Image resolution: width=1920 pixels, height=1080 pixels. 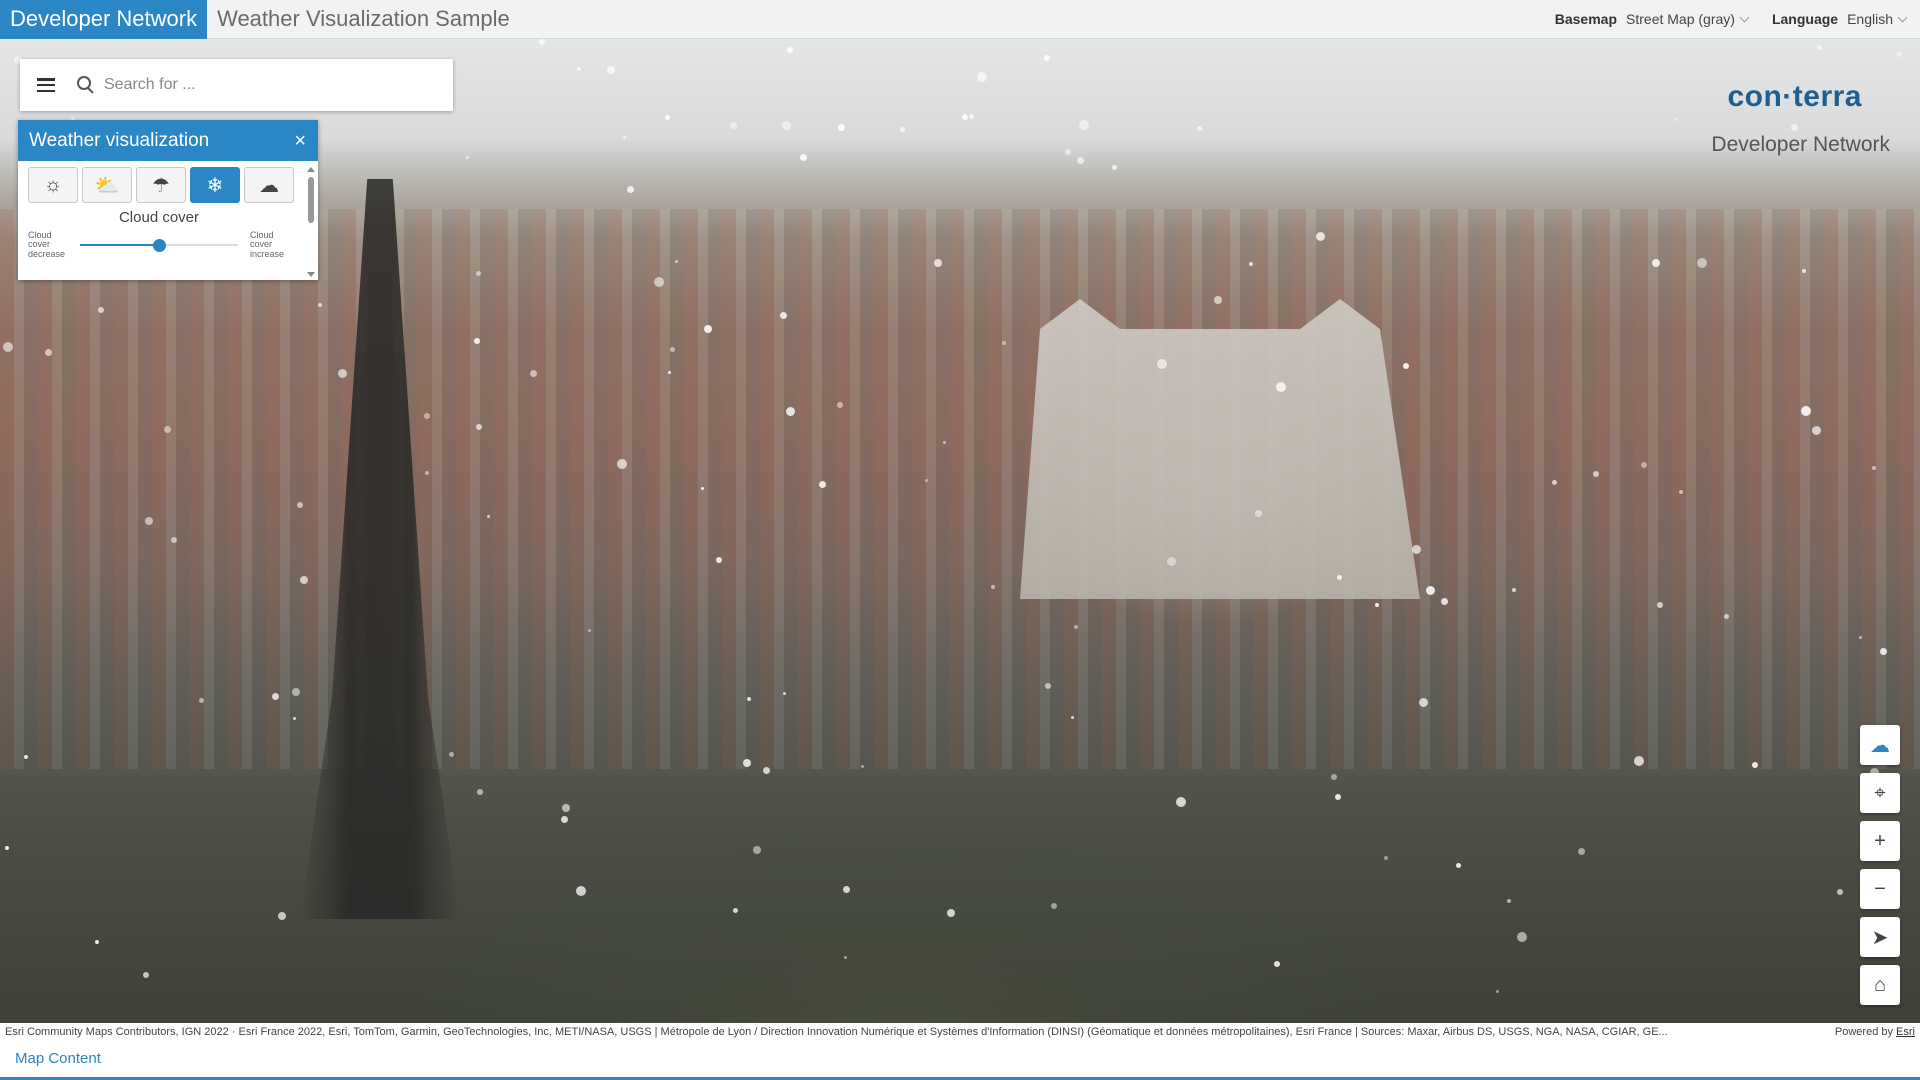 I want to click on home-button: ⌂, so click(x=1880, y=985).